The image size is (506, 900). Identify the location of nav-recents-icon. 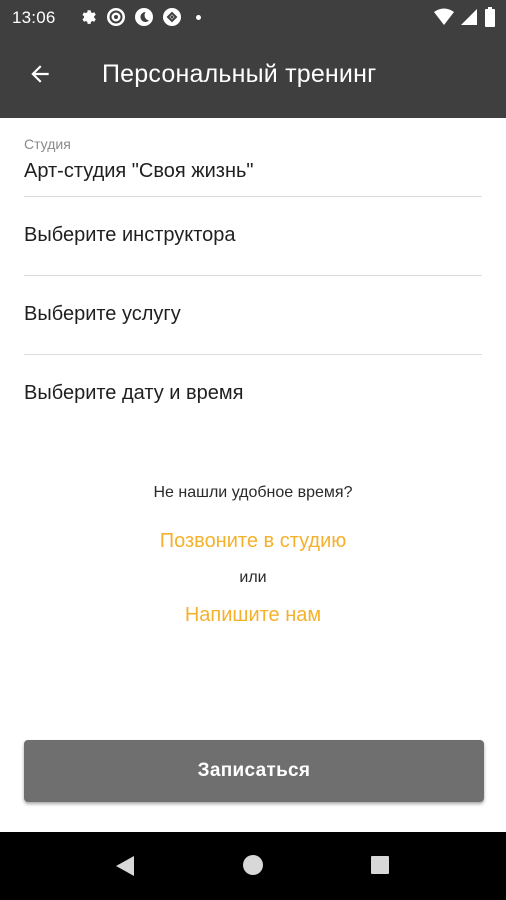
(380, 867).